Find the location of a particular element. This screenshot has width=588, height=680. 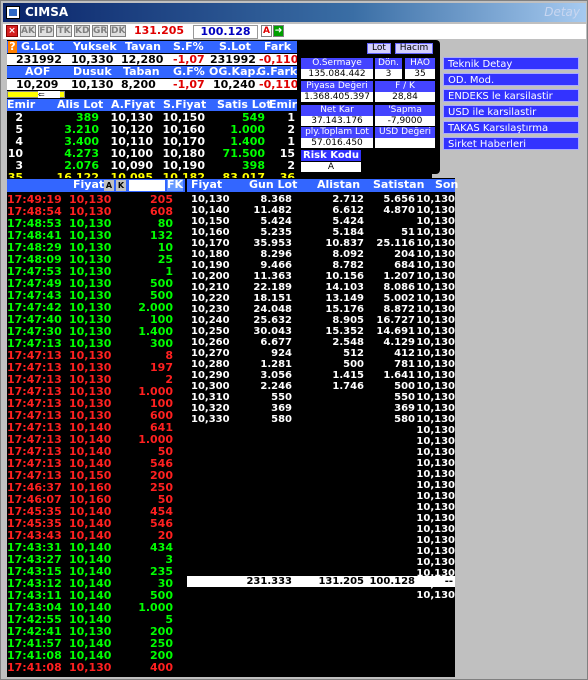

dist-cell: 6.677 is located at coordinates (276, 342).